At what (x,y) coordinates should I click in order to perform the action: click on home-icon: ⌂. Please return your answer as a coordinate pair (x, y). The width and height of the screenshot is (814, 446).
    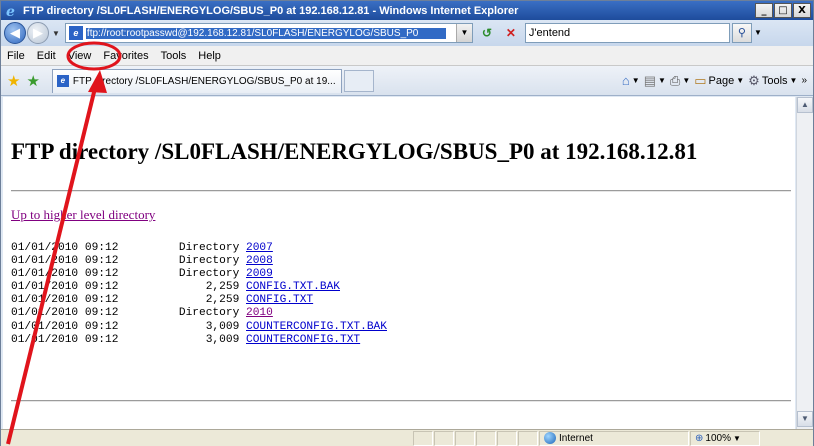
    Looking at the image, I should click on (625, 80).